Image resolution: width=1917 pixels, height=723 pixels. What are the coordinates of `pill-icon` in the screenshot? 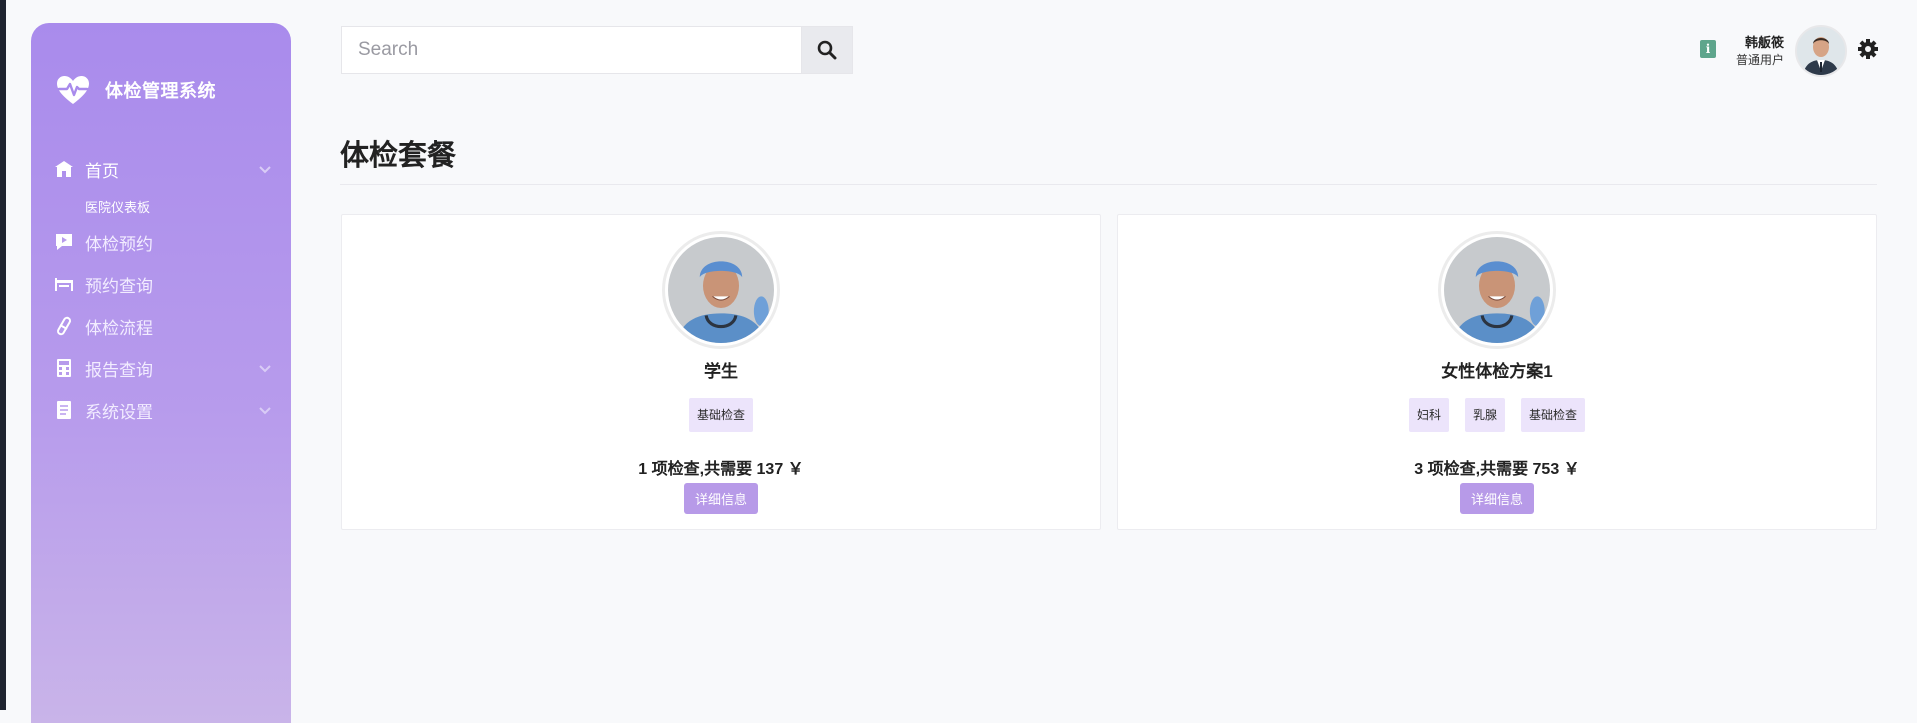 It's located at (64, 326).